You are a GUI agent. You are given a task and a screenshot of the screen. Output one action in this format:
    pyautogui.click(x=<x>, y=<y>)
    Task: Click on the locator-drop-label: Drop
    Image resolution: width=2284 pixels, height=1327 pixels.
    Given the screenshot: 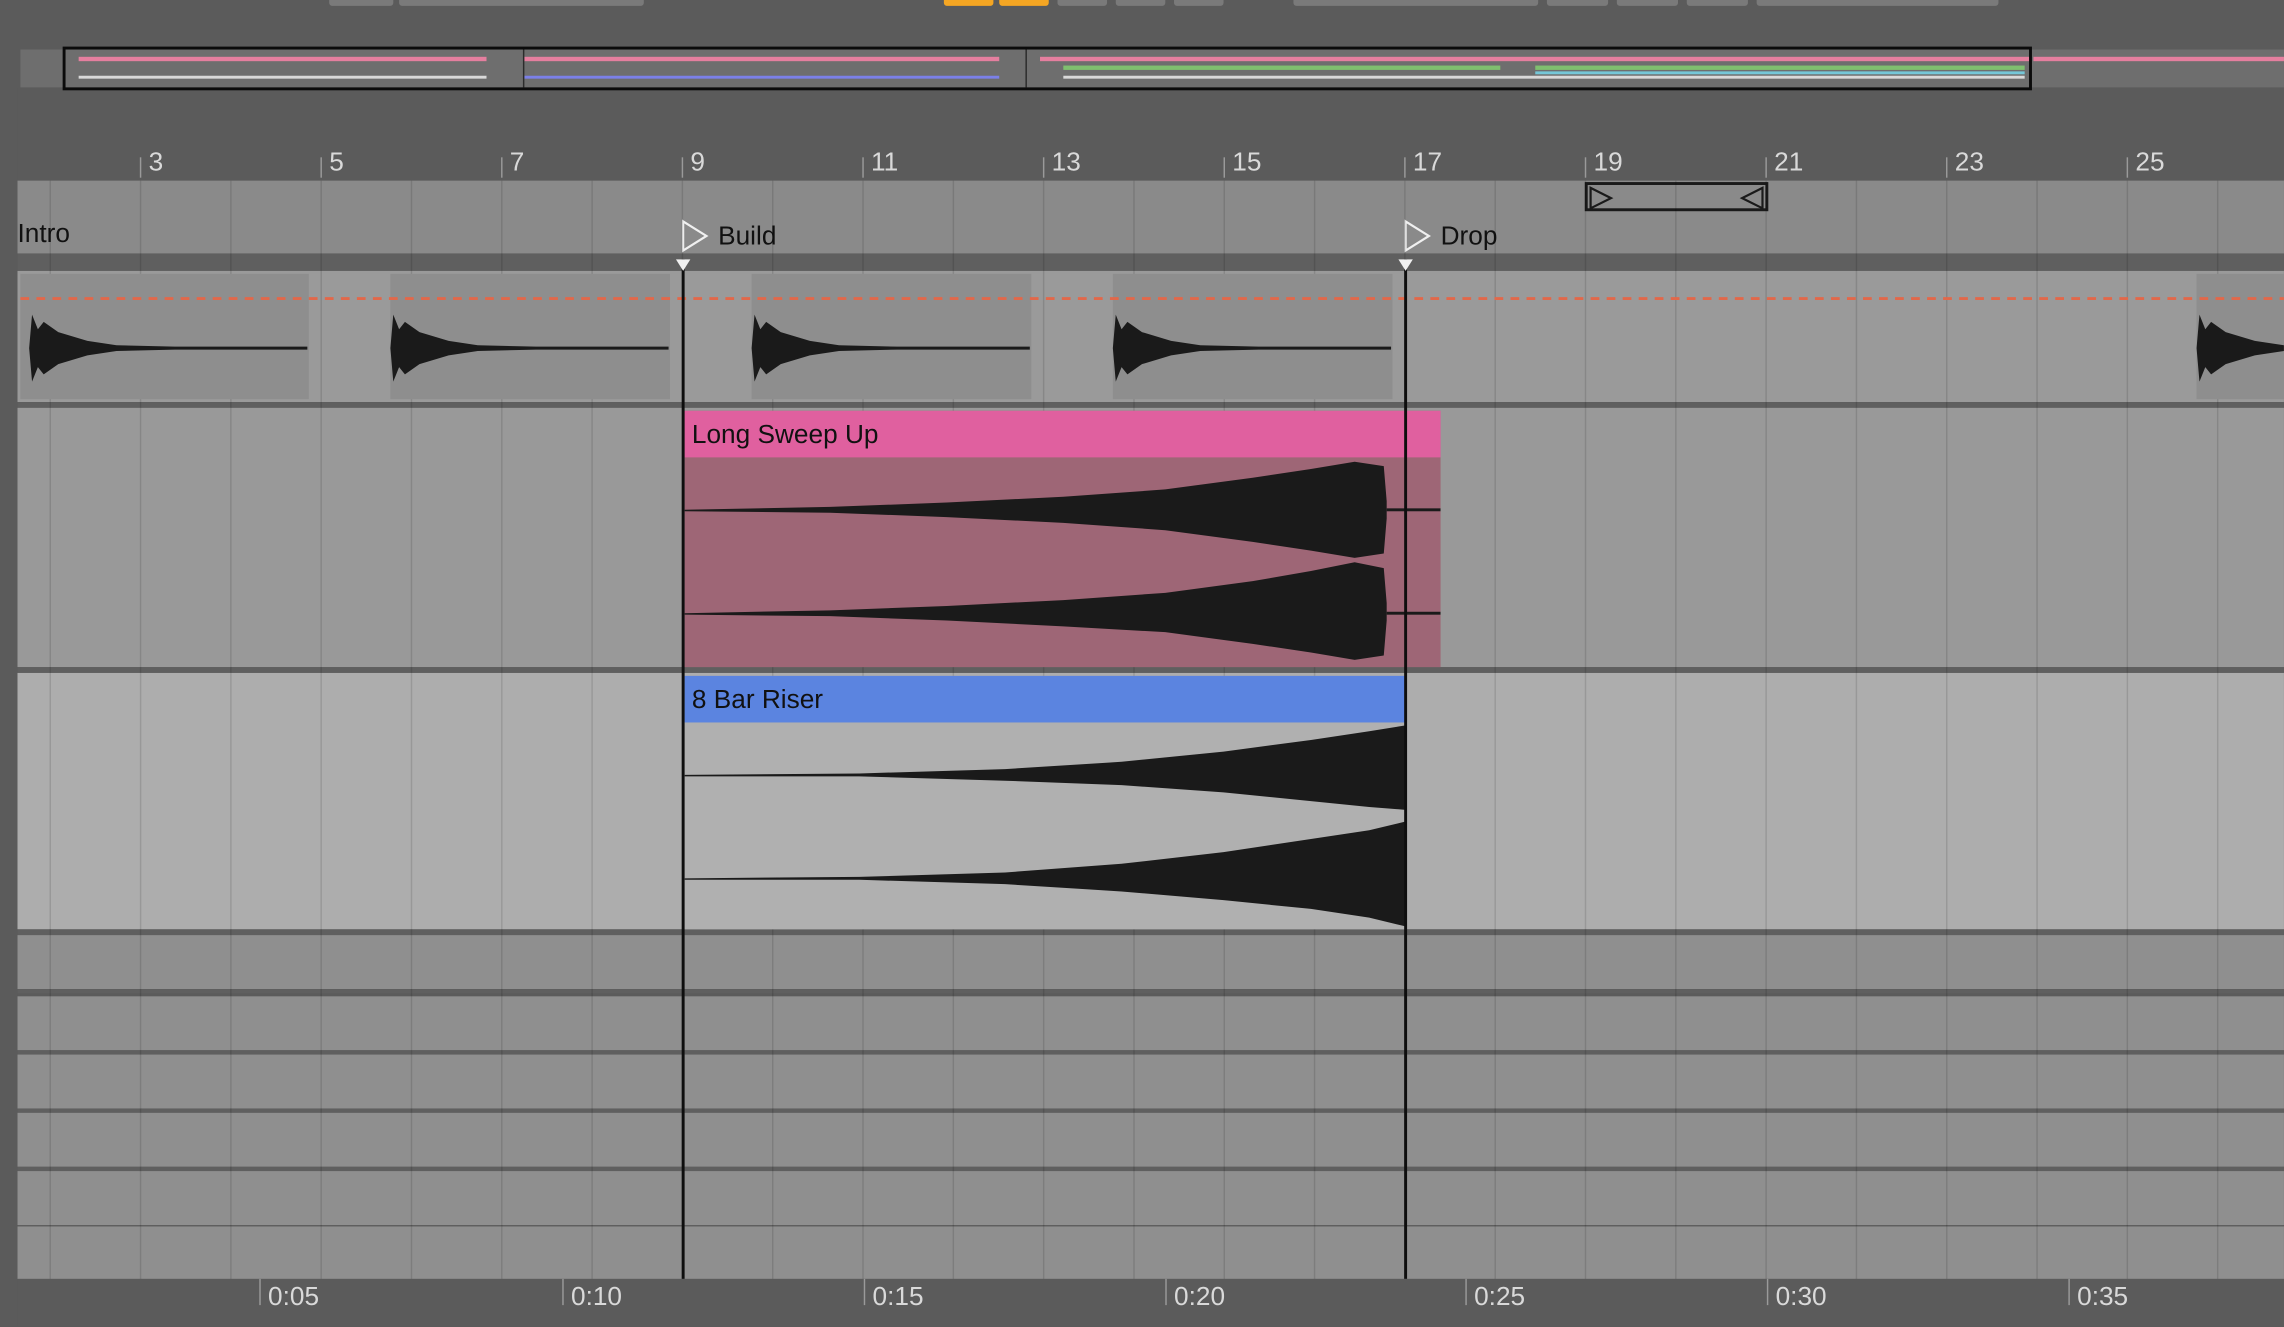 What is the action you would take?
    pyautogui.click(x=1469, y=236)
    